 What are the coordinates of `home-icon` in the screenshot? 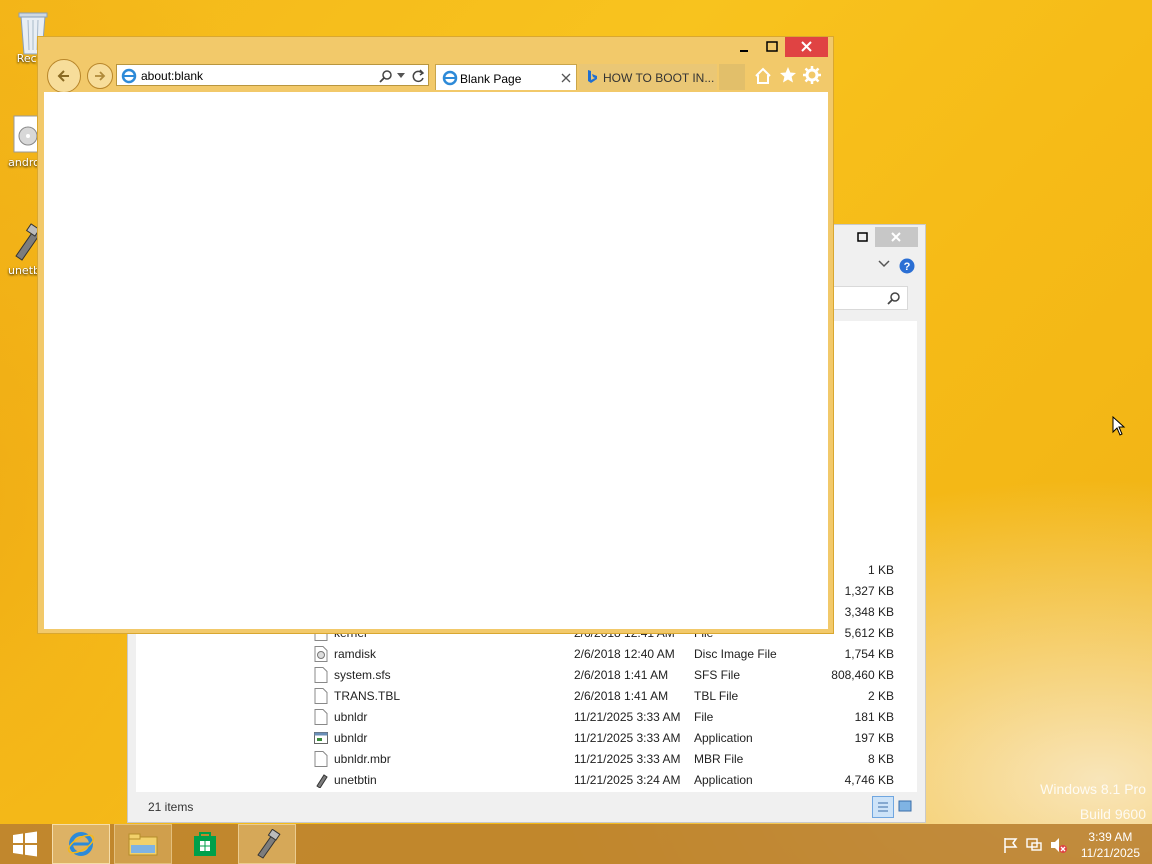 It's located at (763, 77).